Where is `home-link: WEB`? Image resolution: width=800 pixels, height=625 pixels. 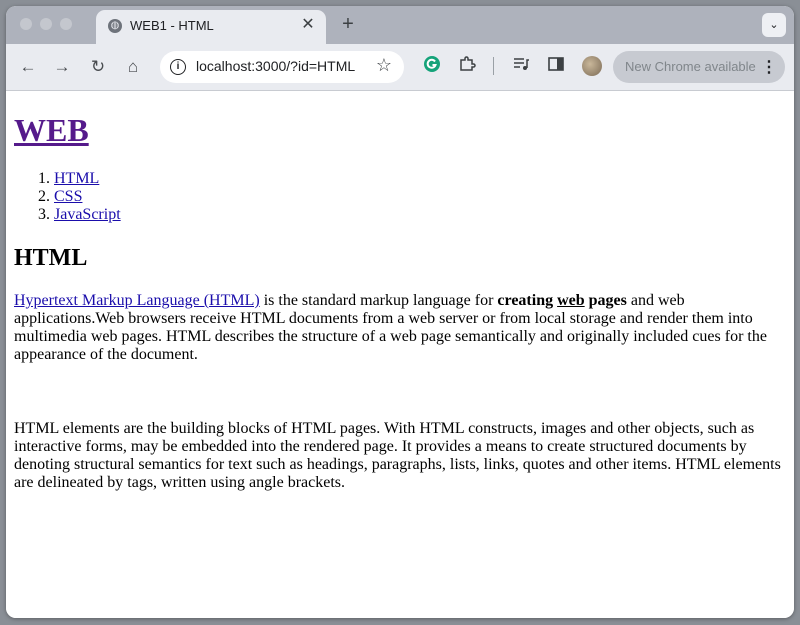
home-link: WEB is located at coordinates (51, 130).